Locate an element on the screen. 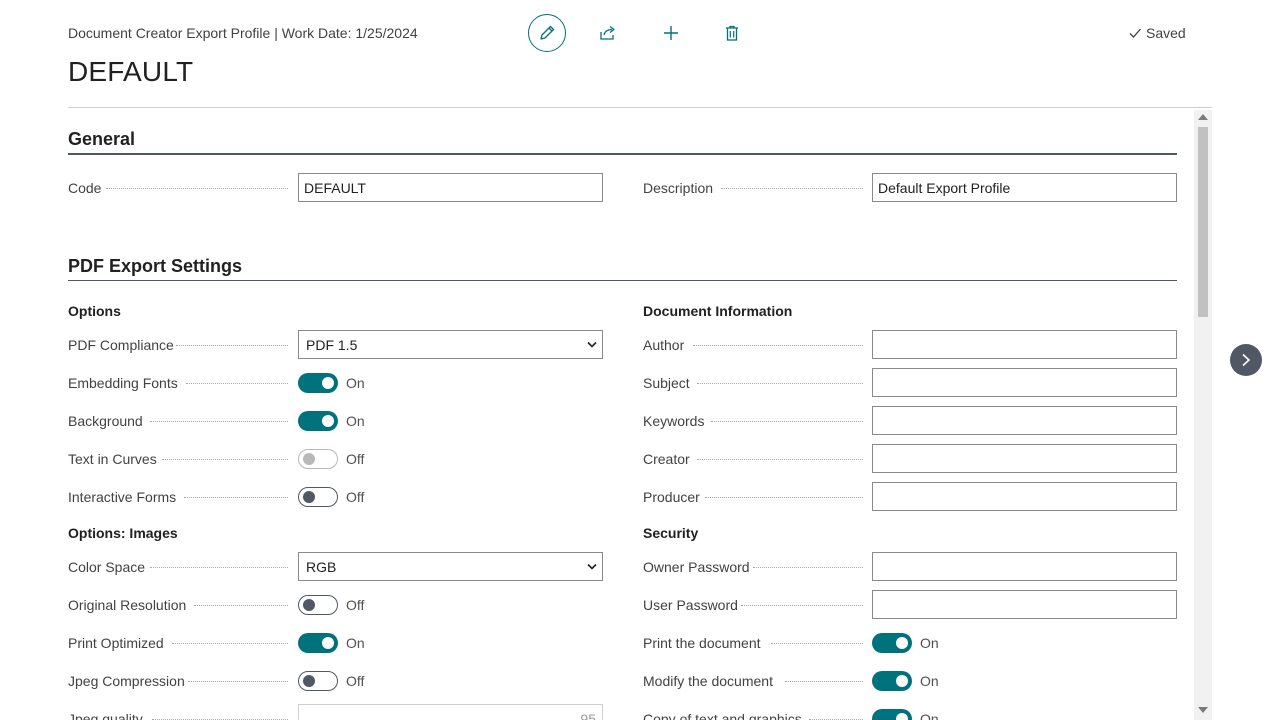  print-optimized-toggle is located at coordinates (318, 643).